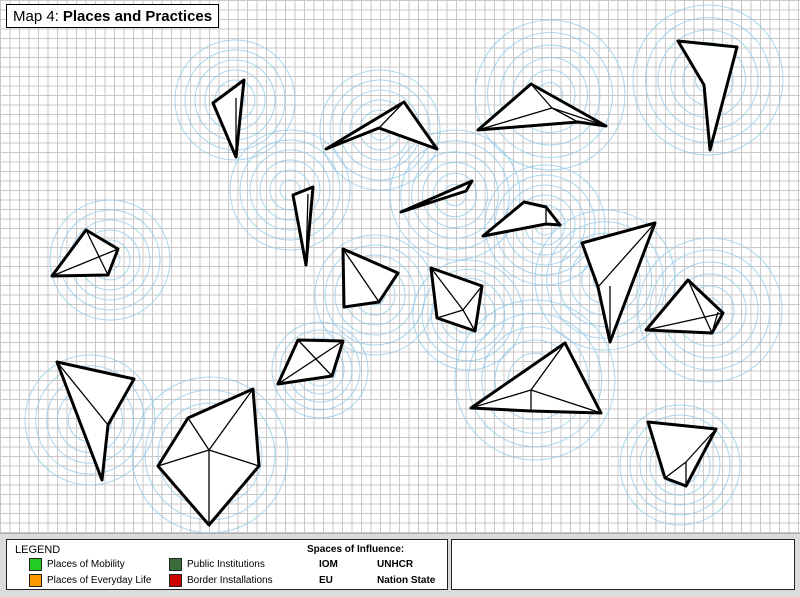  What do you see at coordinates (175, 564) in the screenshot?
I see `legend-swatch-public-institutions` at bounding box center [175, 564].